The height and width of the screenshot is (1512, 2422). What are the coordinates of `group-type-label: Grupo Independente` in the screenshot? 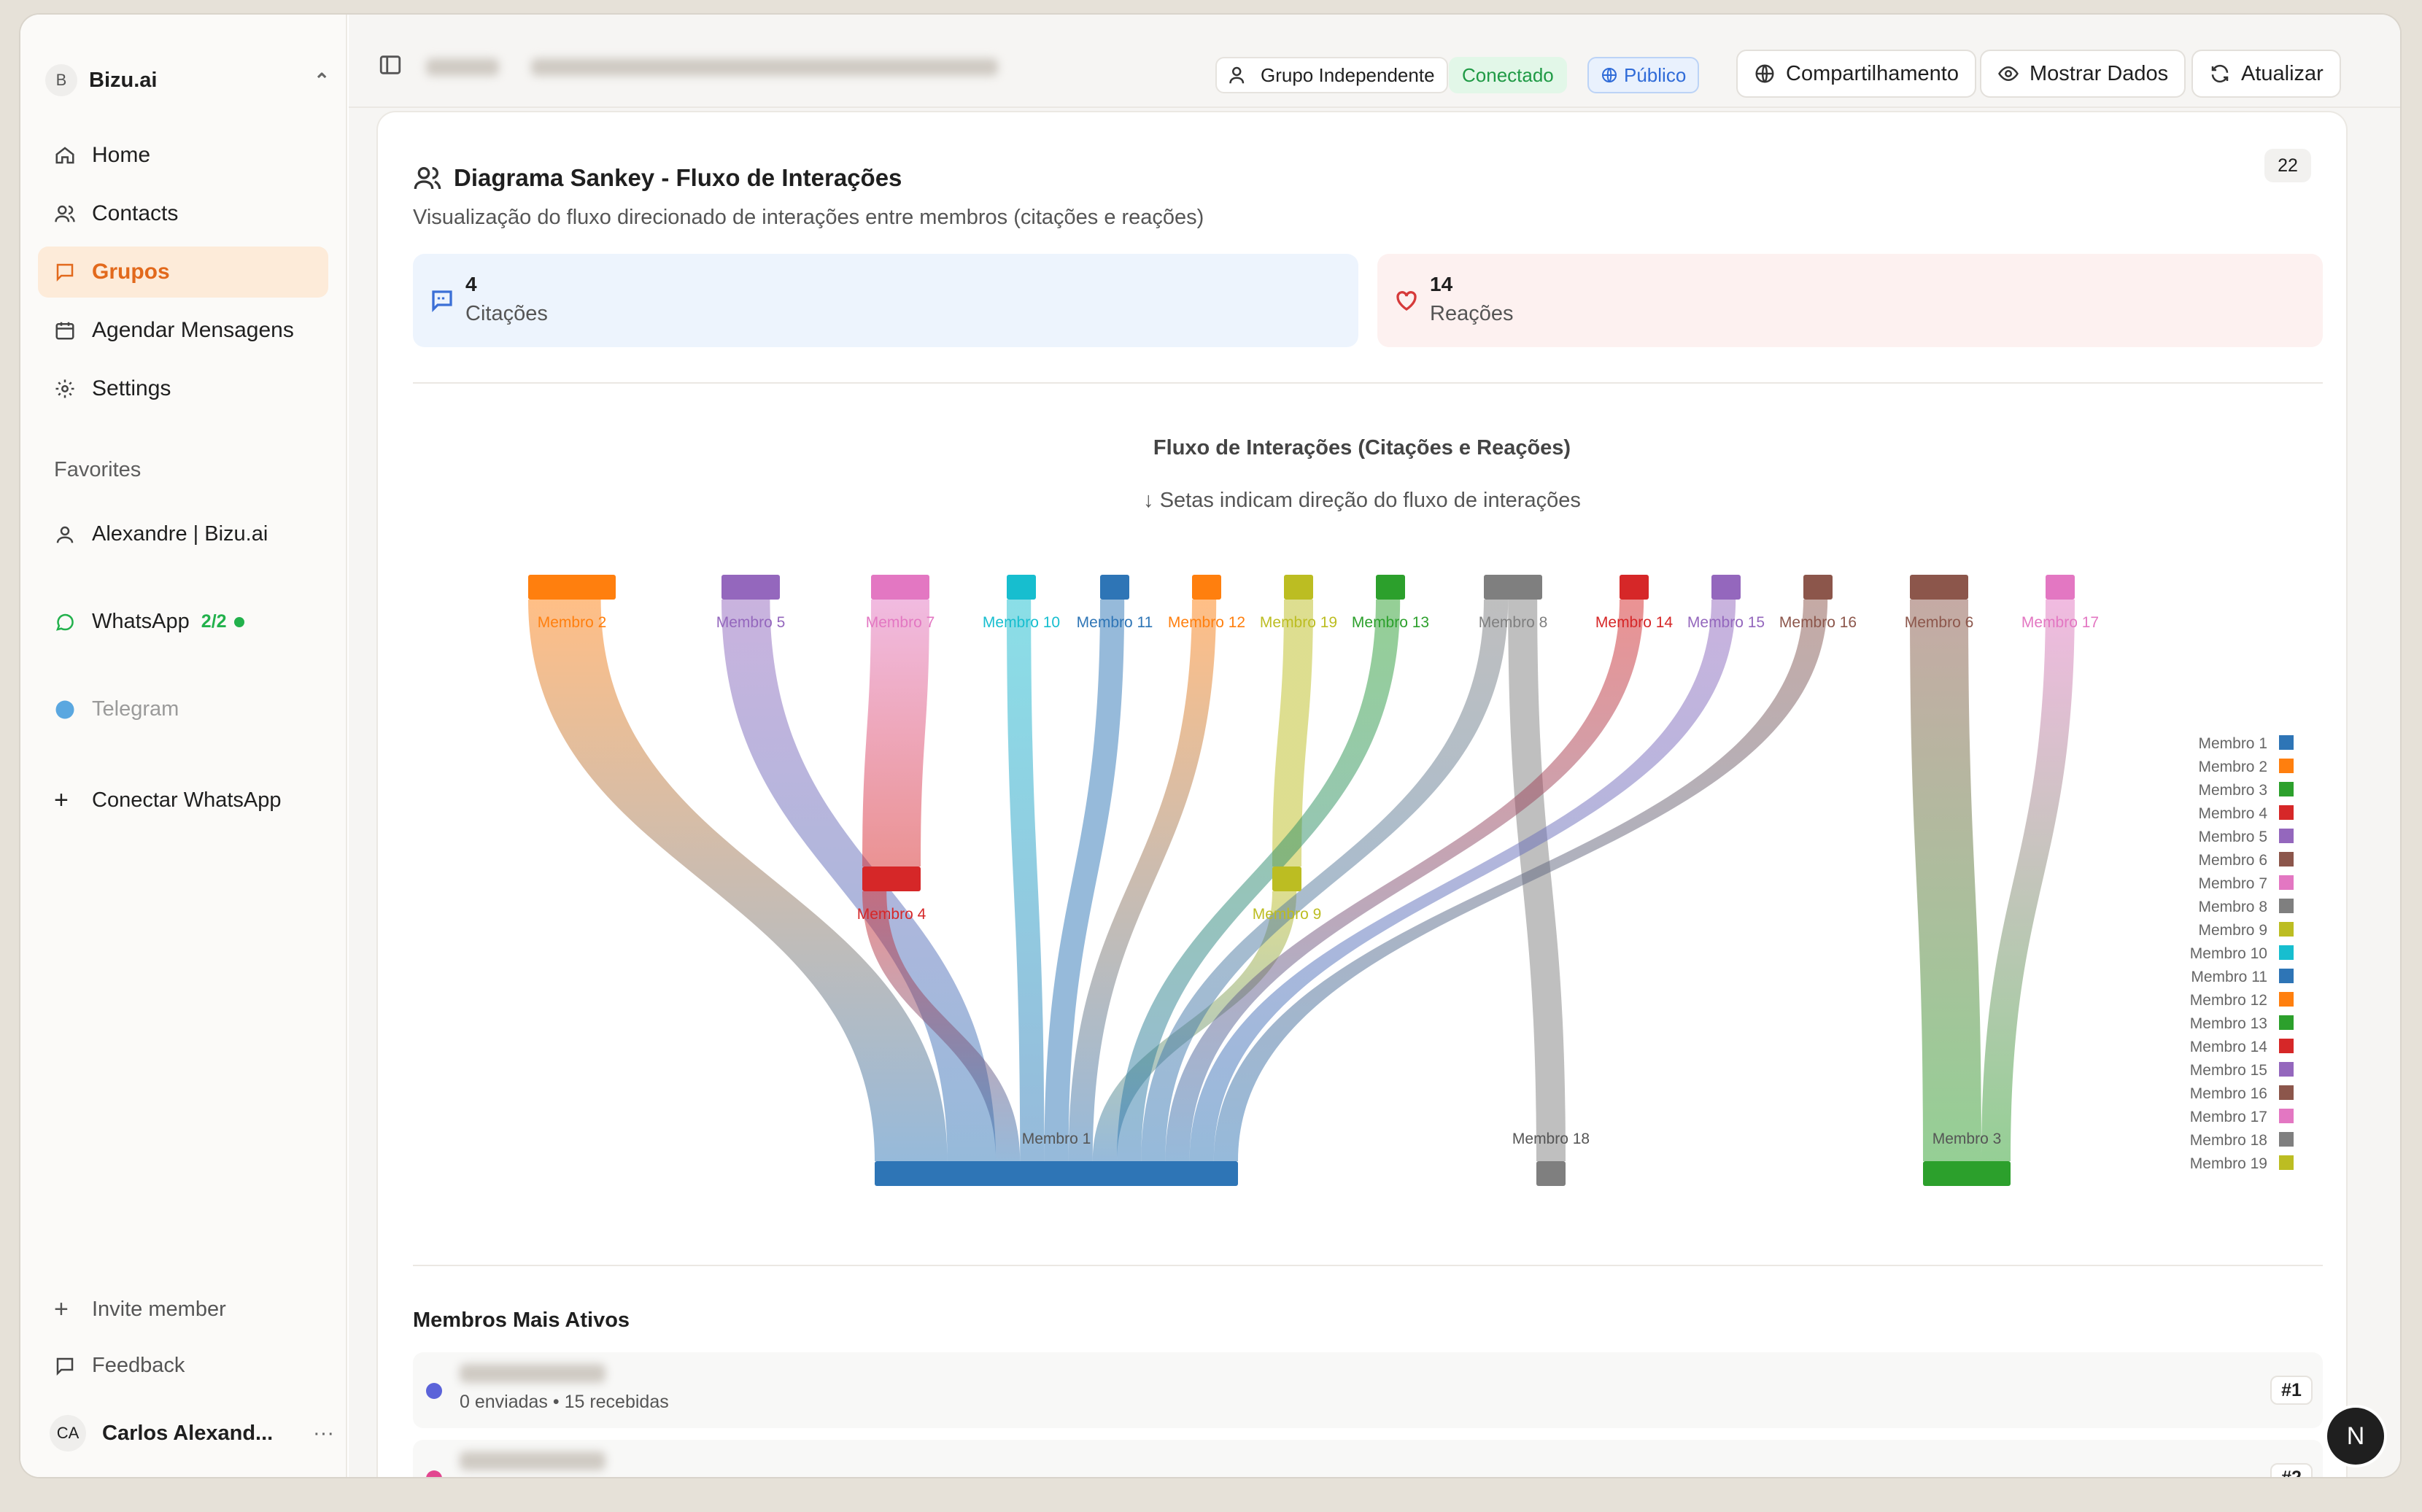 It's located at (1348, 74).